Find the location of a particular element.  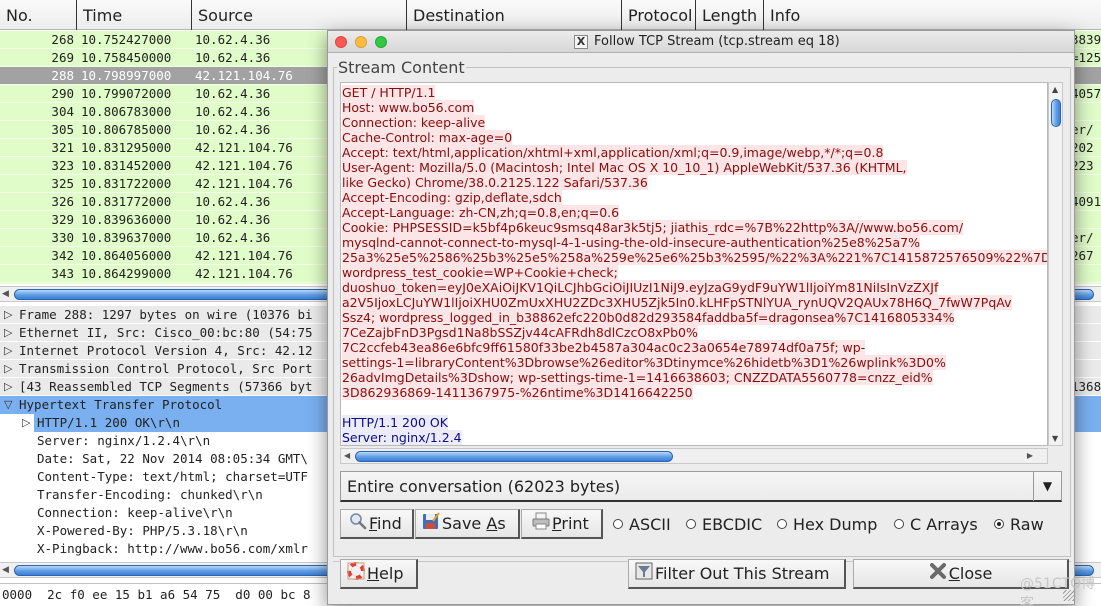

dropdown-arrow-icon: ▼ is located at coordinates (1047, 486).